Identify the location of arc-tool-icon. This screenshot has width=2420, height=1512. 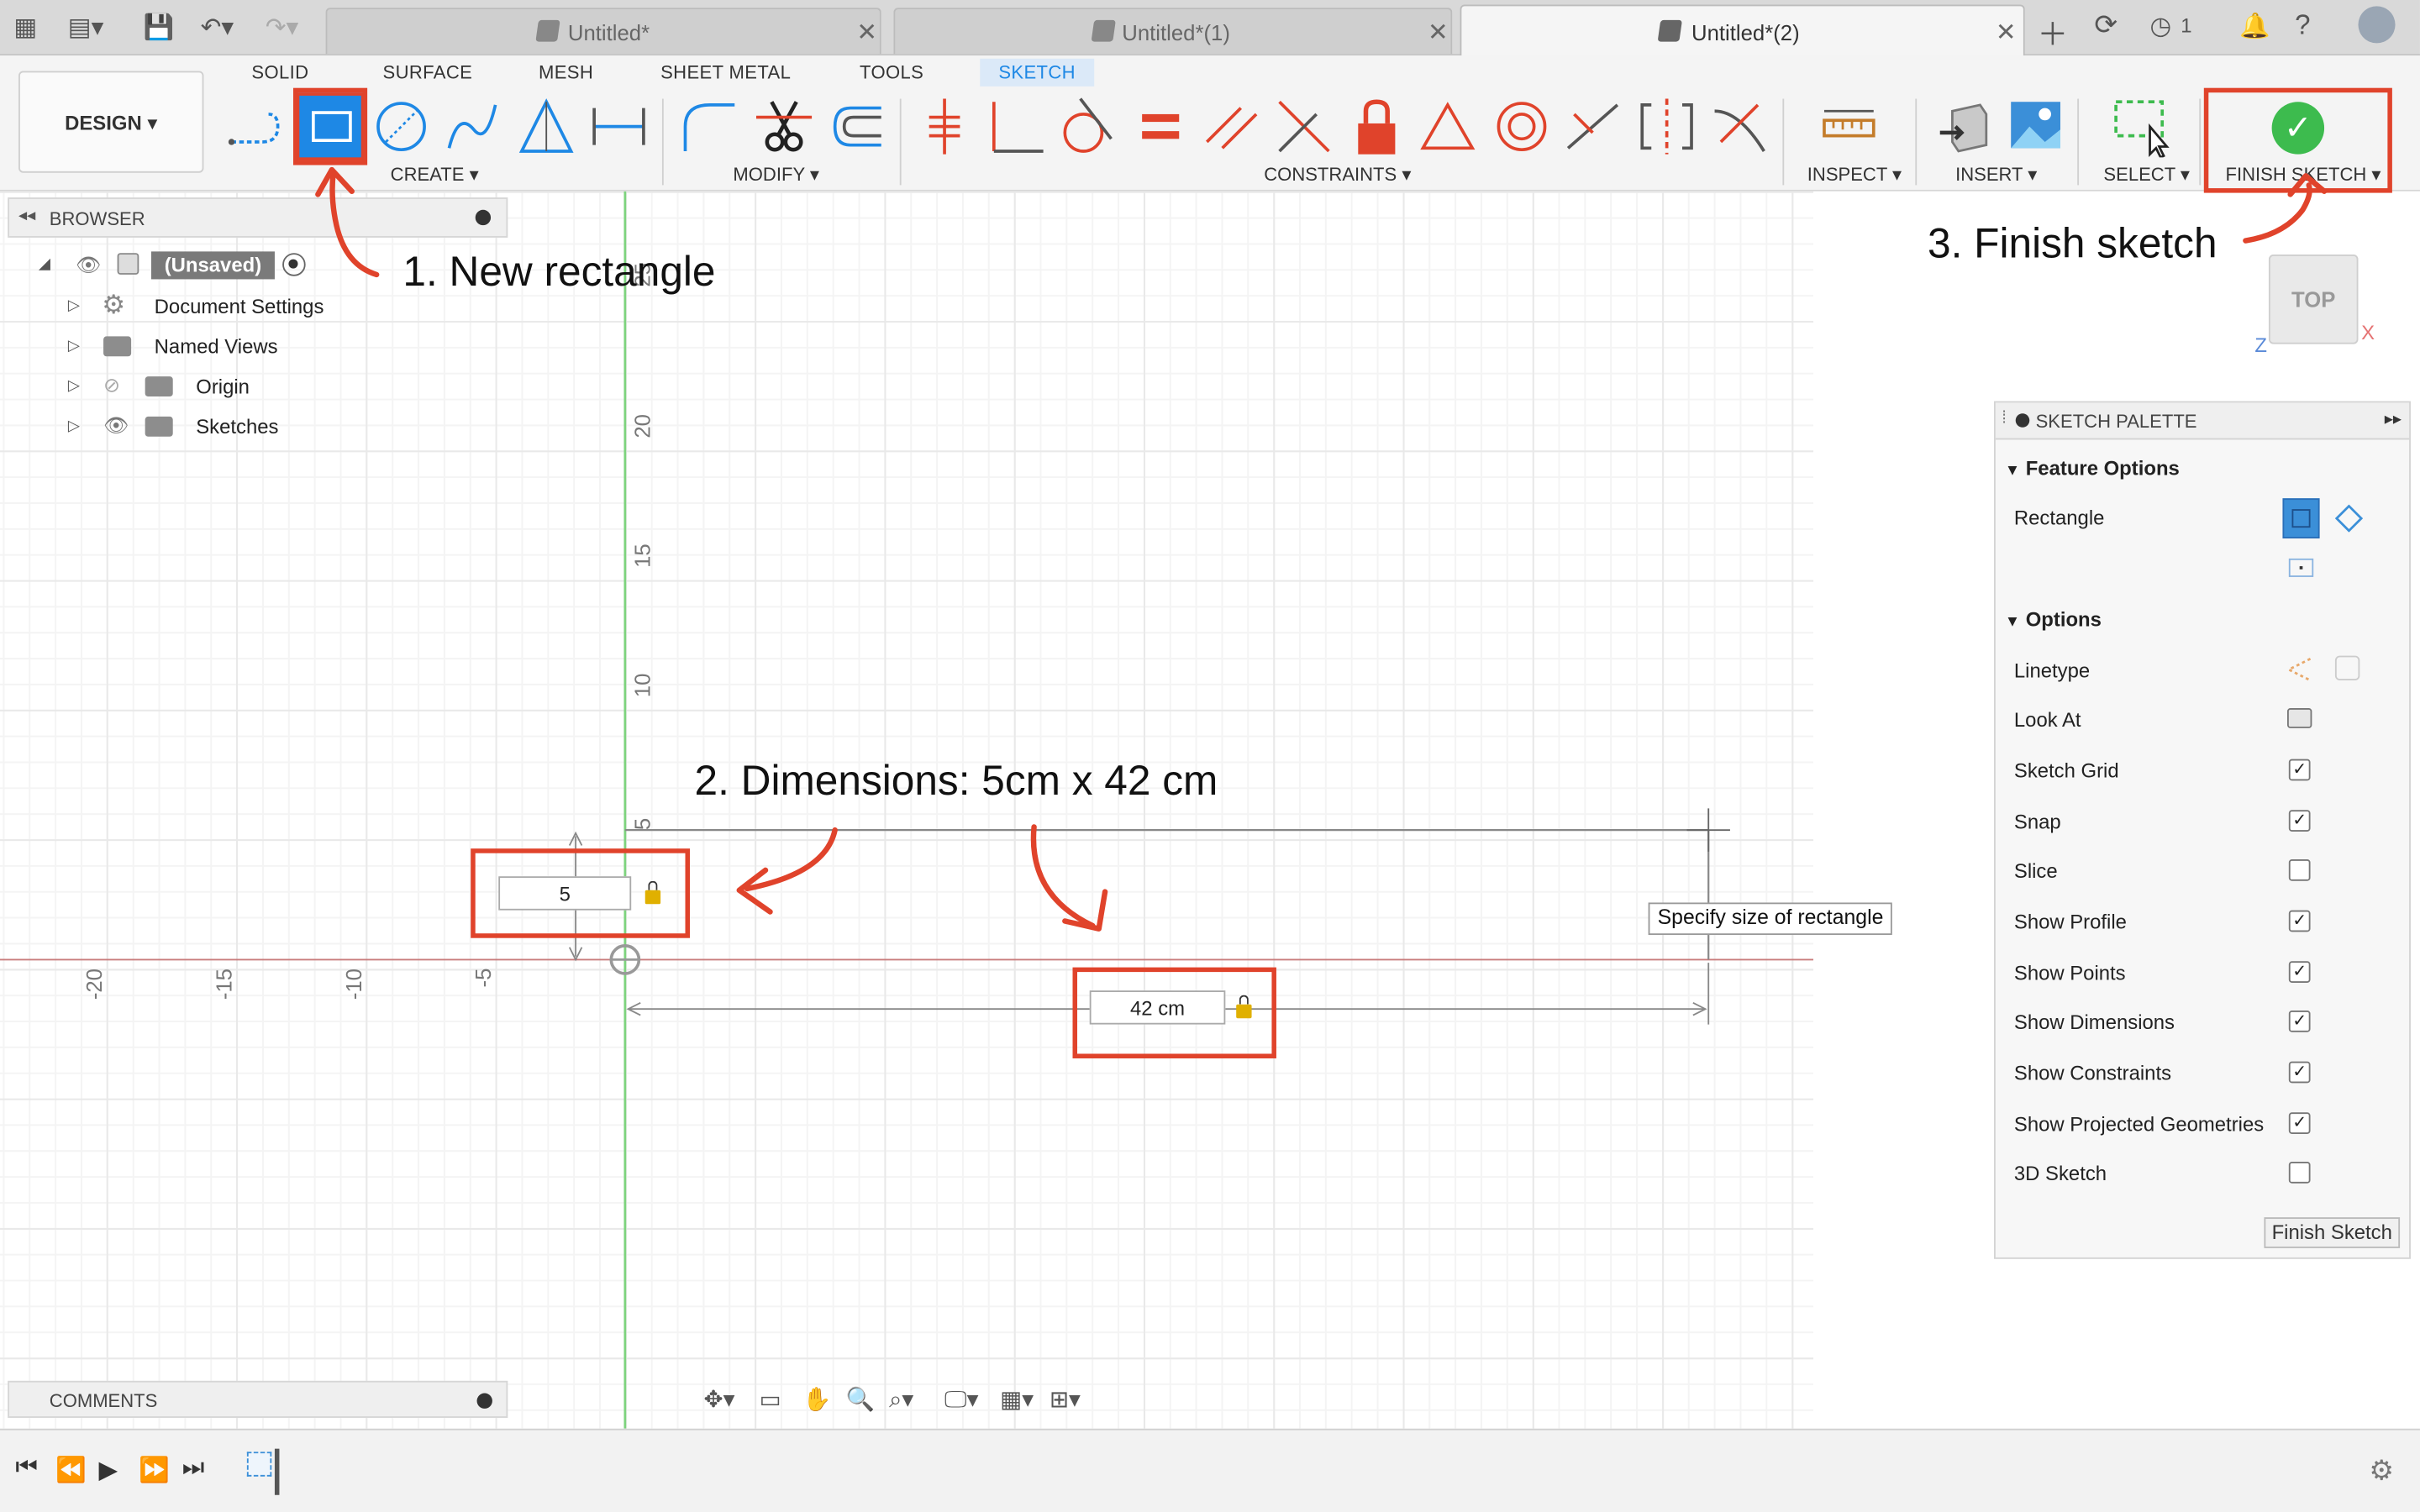
(473, 126).